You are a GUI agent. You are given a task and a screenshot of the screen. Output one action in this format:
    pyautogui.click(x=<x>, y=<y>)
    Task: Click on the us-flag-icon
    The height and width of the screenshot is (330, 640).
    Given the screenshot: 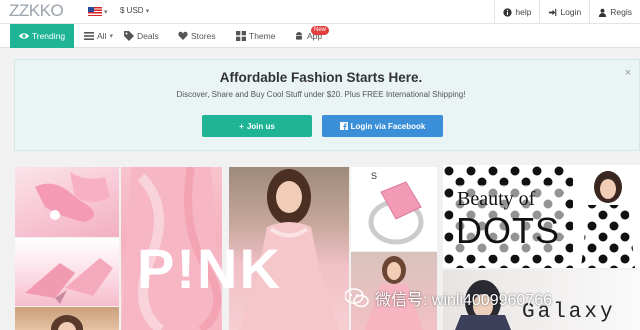 What is the action you would take?
    pyautogui.click(x=95, y=11)
    